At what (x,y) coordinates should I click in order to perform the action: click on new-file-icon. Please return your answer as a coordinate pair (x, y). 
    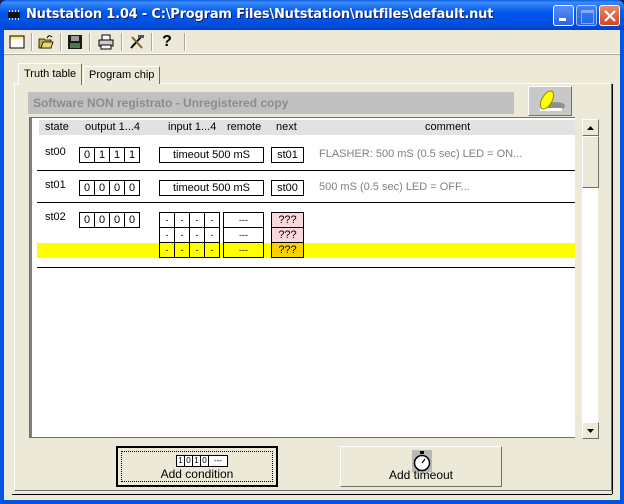
    Looking at the image, I should click on (17, 42).